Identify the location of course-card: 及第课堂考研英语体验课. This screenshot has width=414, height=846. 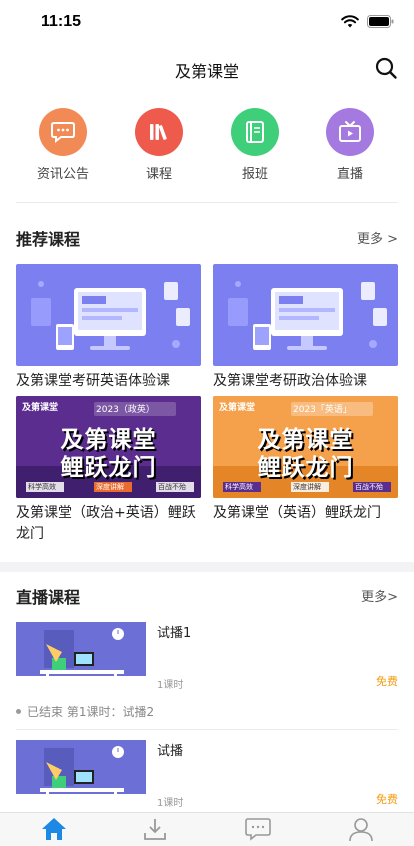
(108, 328).